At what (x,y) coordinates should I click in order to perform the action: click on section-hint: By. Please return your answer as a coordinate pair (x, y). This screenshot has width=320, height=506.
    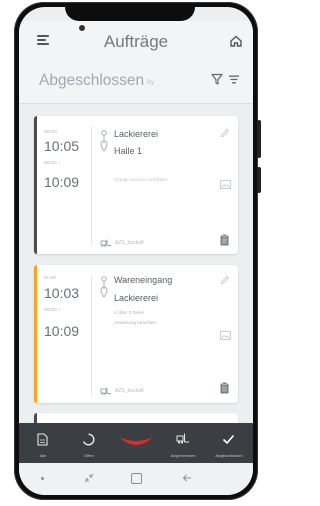
    Looking at the image, I should click on (151, 83).